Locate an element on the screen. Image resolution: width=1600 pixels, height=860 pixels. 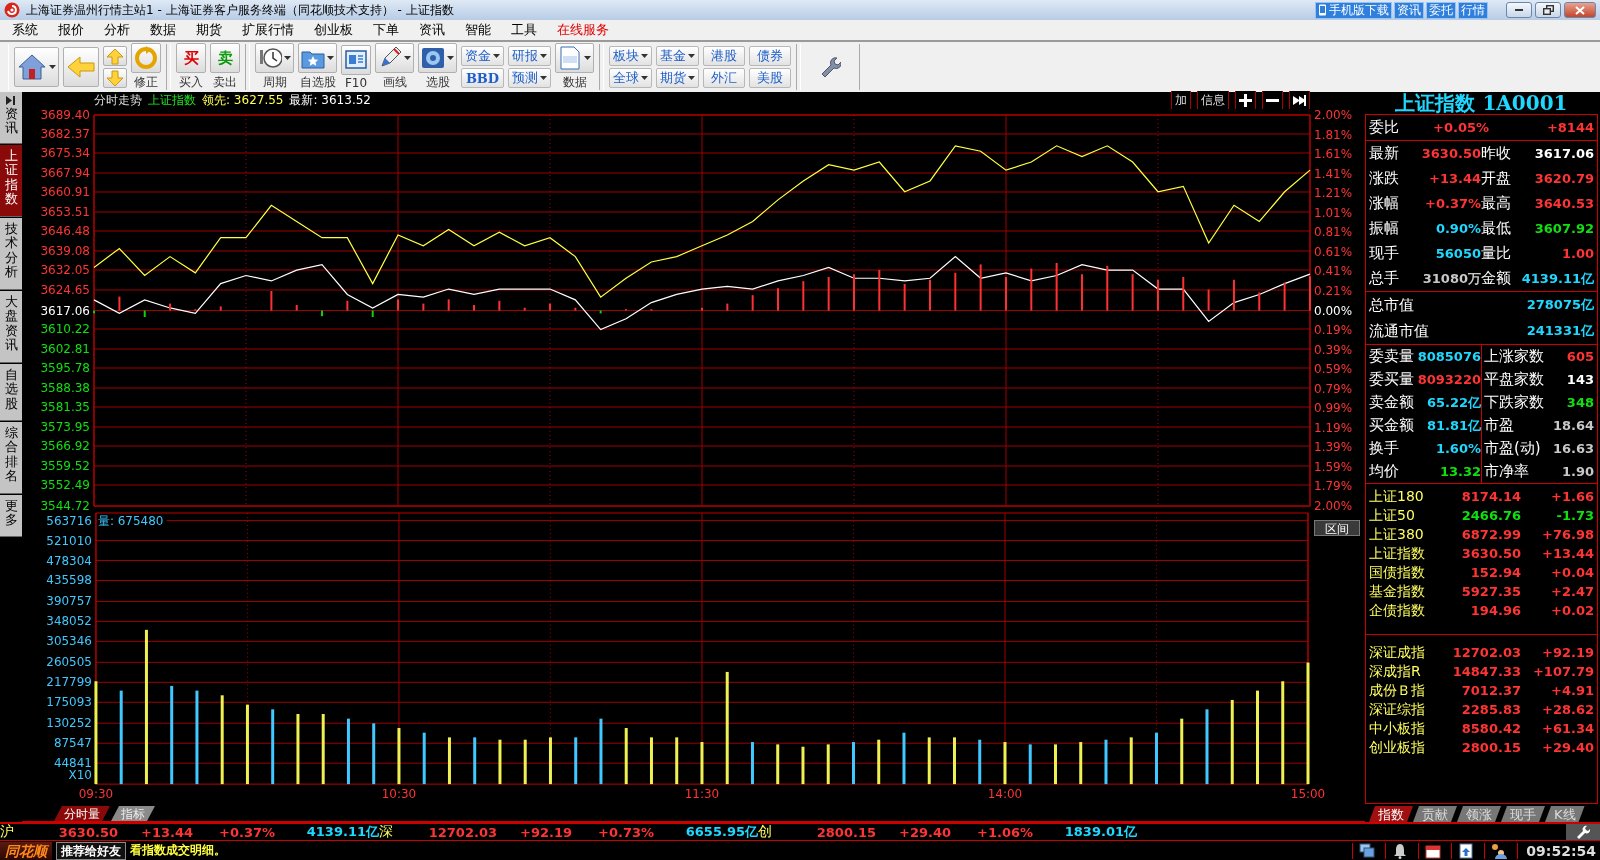
quick-button: 板块 is located at coordinates (630, 56).